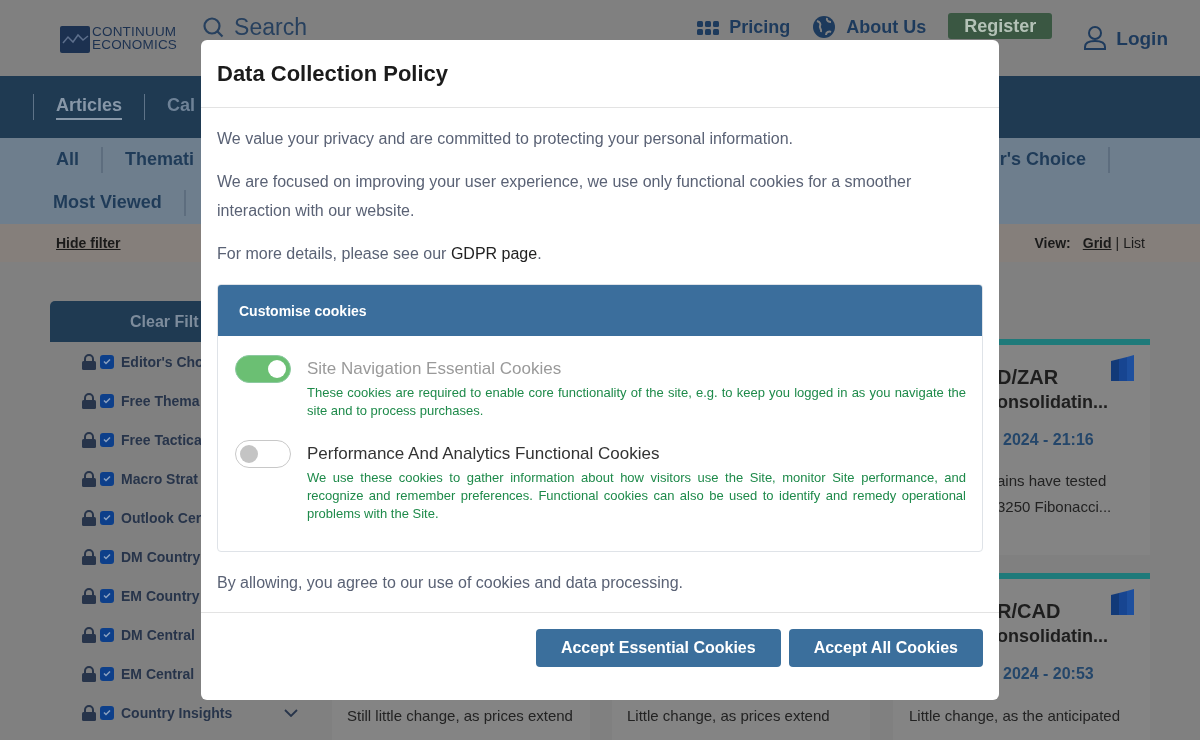 This screenshot has height=740, width=1200. I want to click on option-description: These cookies are required to enable core functionality of the site, e.g. to keep you logged in as you navigate the site and to process purchases., so click(636, 402).